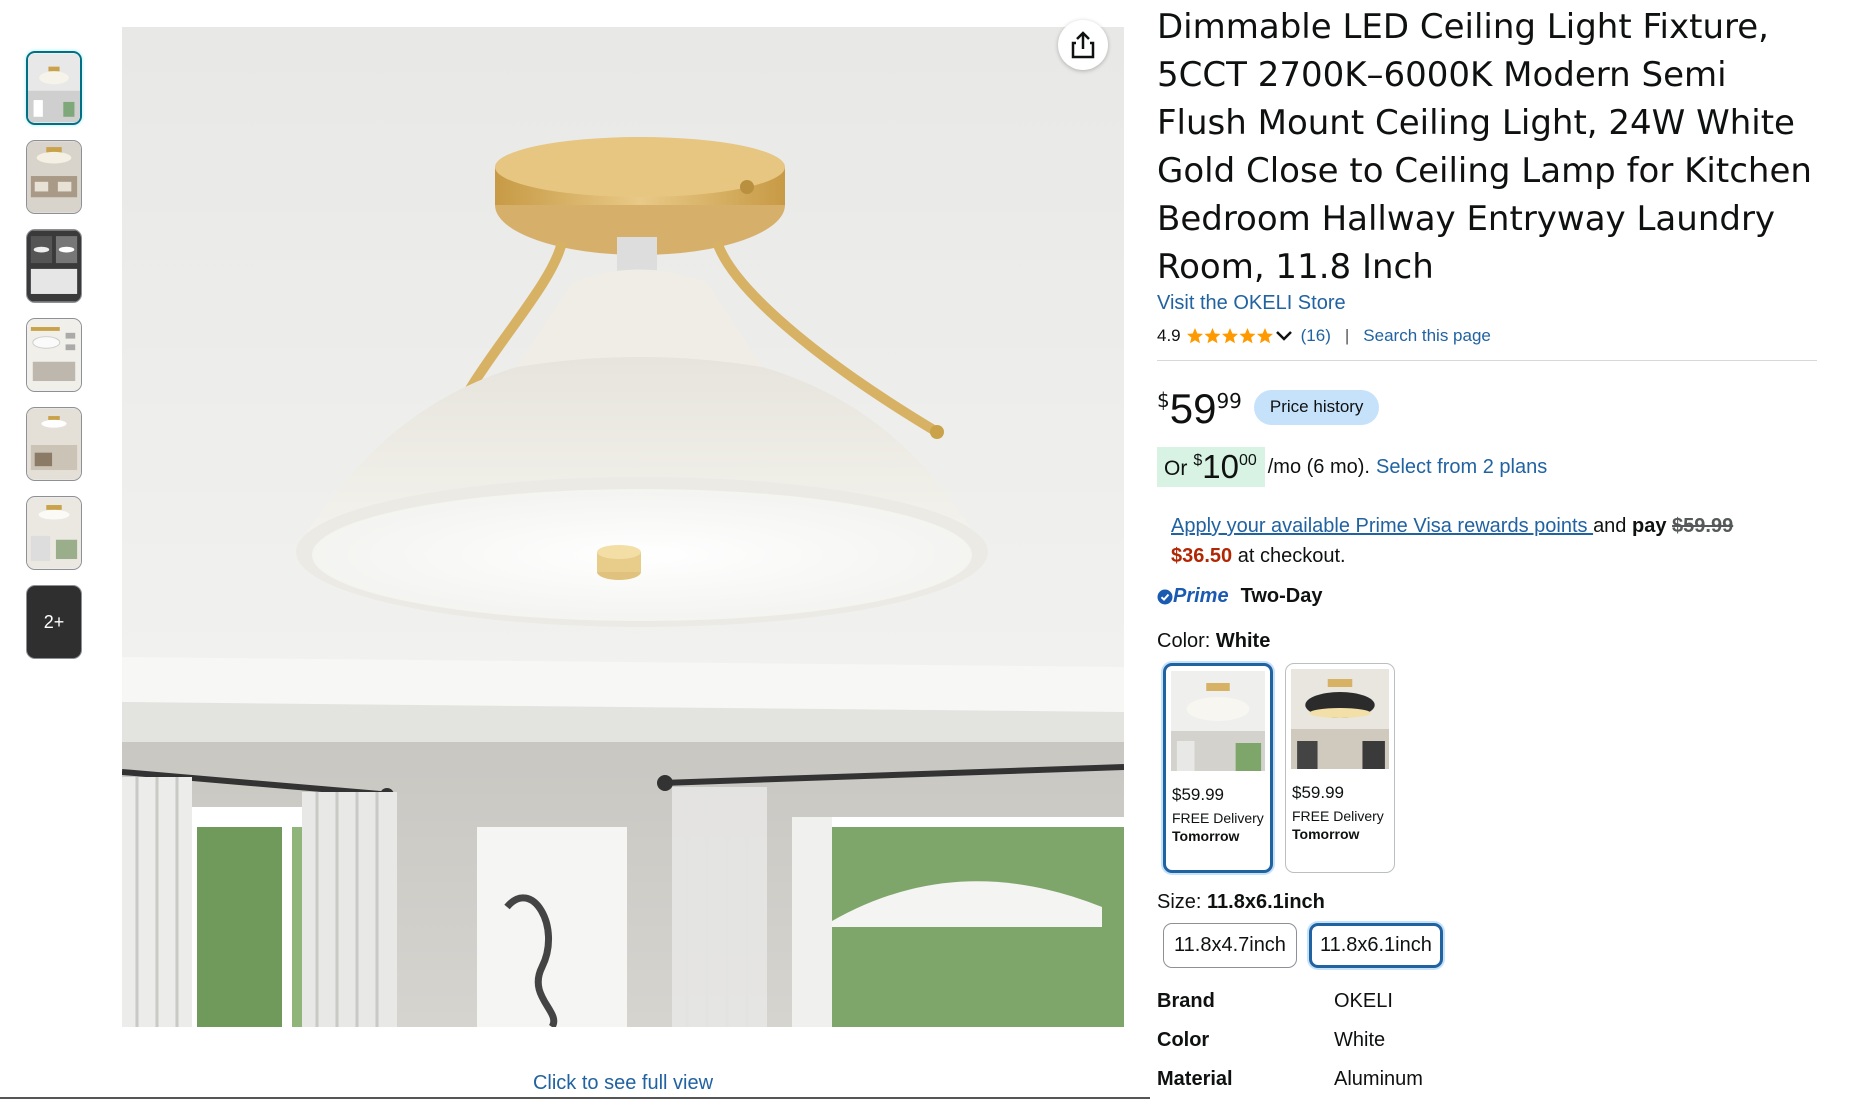 This screenshot has height=1107, width=1863. I want to click on swatch-black-delivery: FREE Delivery, so click(1338, 816).